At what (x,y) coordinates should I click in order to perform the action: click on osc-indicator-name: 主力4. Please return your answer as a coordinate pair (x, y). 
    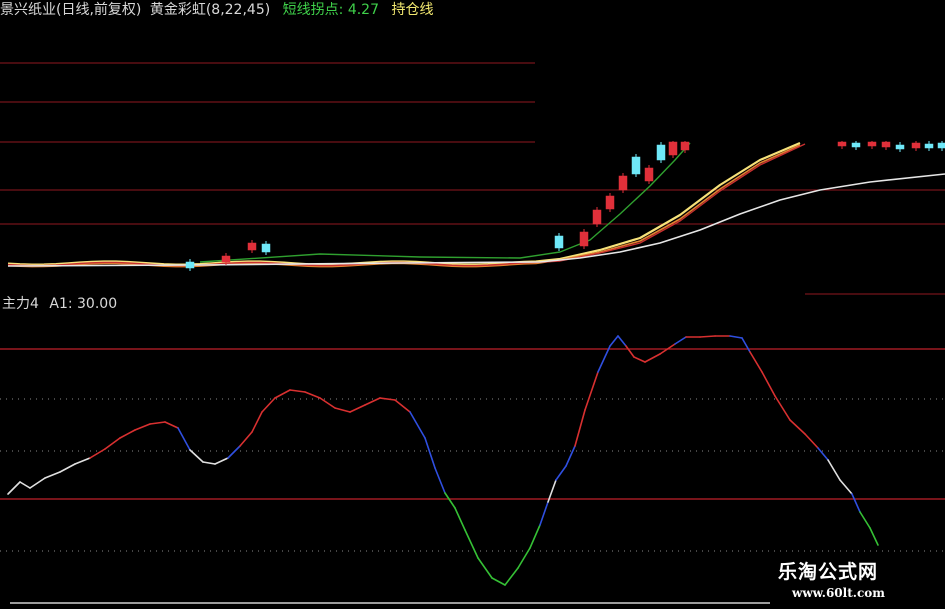
    Looking at the image, I should click on (20, 304).